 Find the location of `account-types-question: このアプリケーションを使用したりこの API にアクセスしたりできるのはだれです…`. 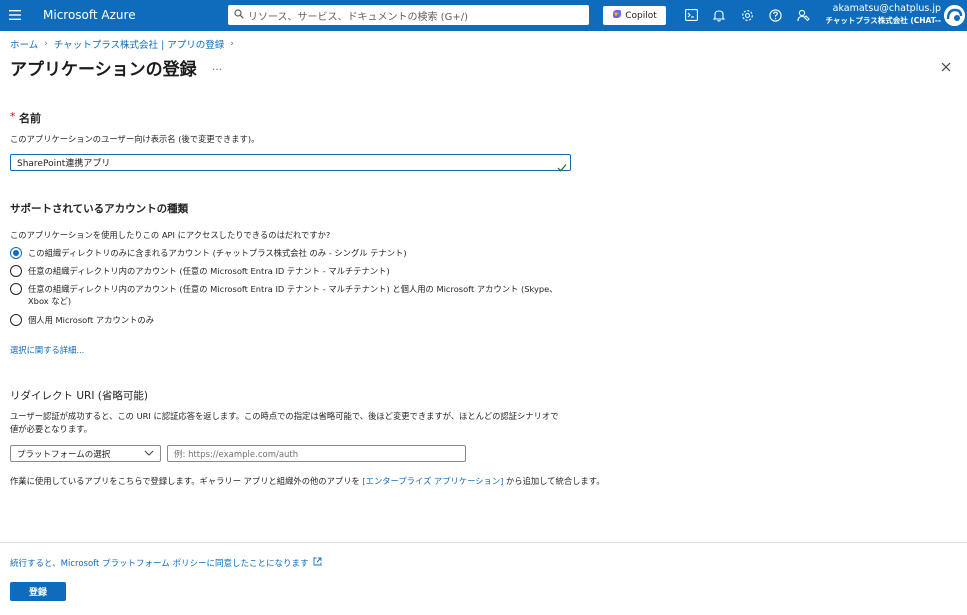

account-types-question: このアプリケーションを使用したりこの API にアクセスしたりできるのはだれです… is located at coordinates (170, 235).